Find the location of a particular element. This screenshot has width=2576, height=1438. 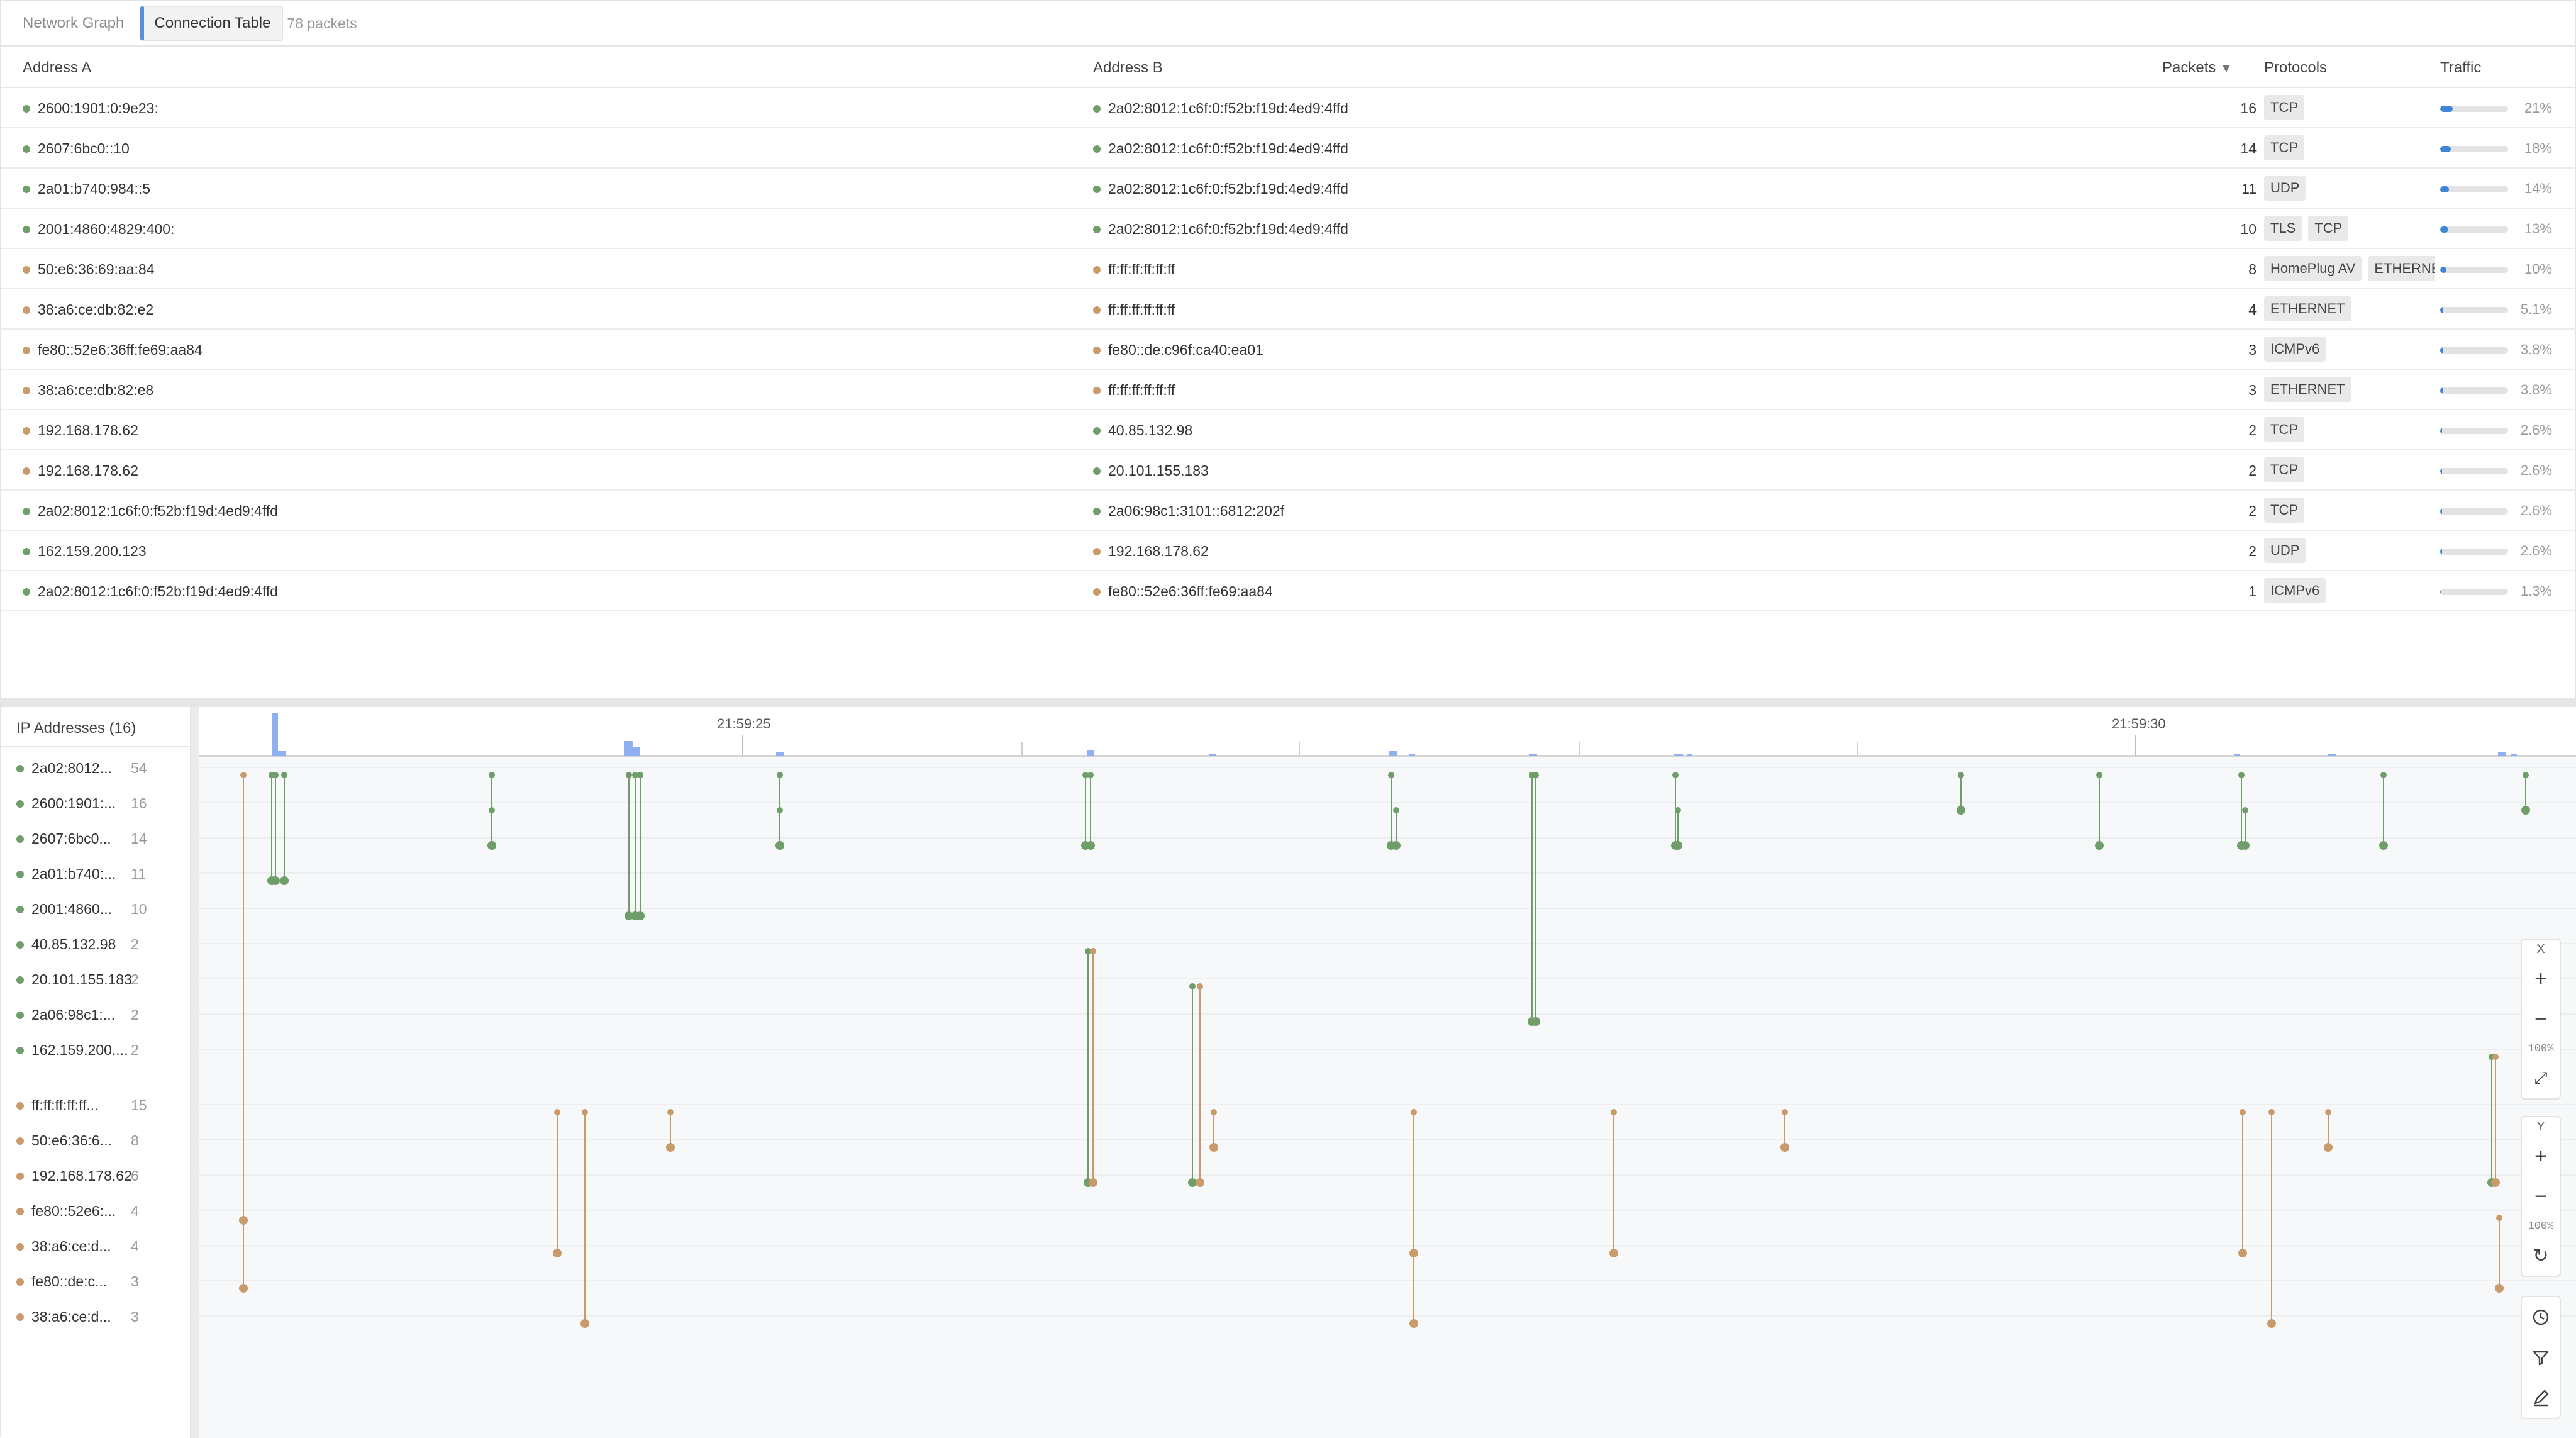

packets-cell: 3 is located at coordinates (2252, 390).